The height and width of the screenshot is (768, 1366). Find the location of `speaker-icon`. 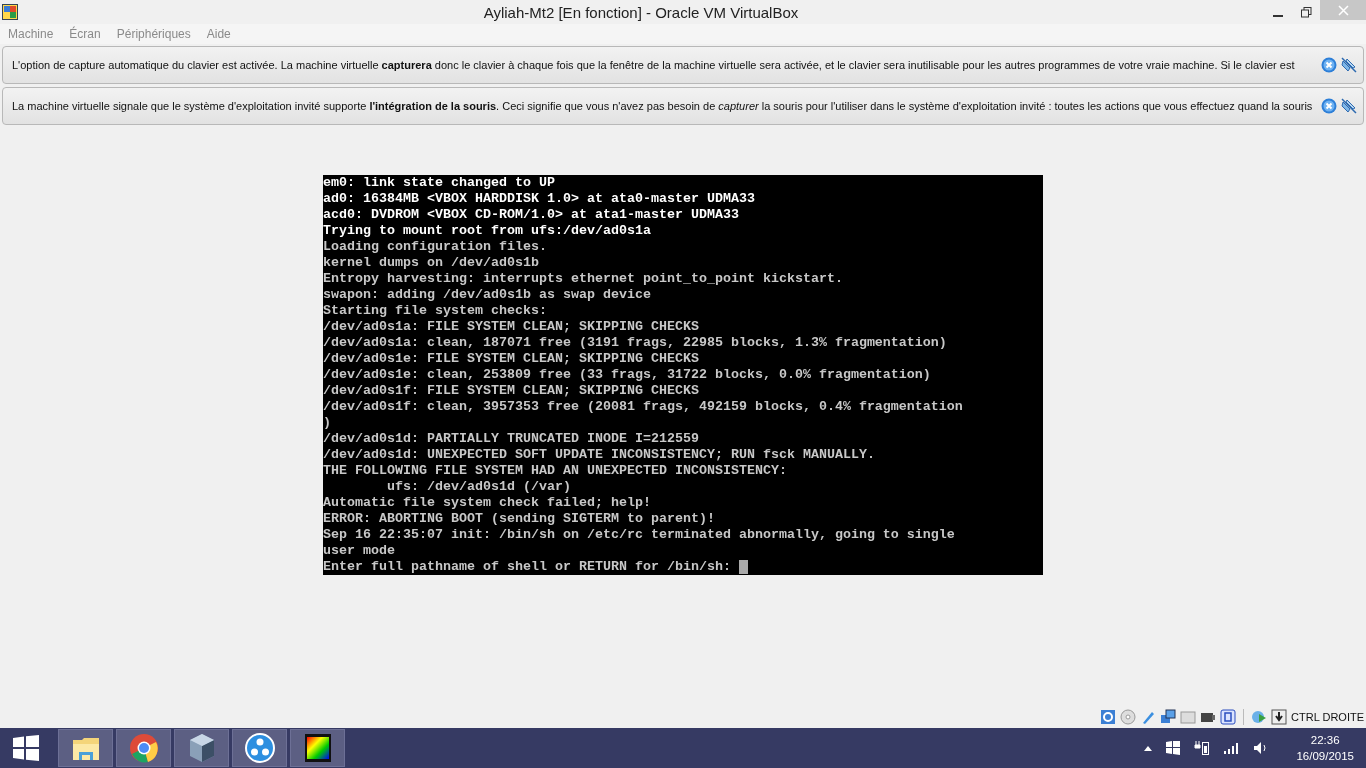

speaker-icon is located at coordinates (1261, 748).